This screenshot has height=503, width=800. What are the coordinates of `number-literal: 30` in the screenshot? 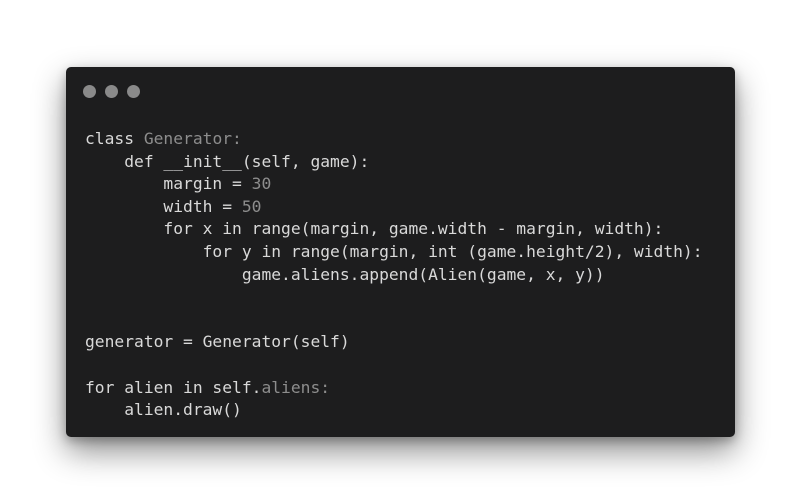 It's located at (261, 184).